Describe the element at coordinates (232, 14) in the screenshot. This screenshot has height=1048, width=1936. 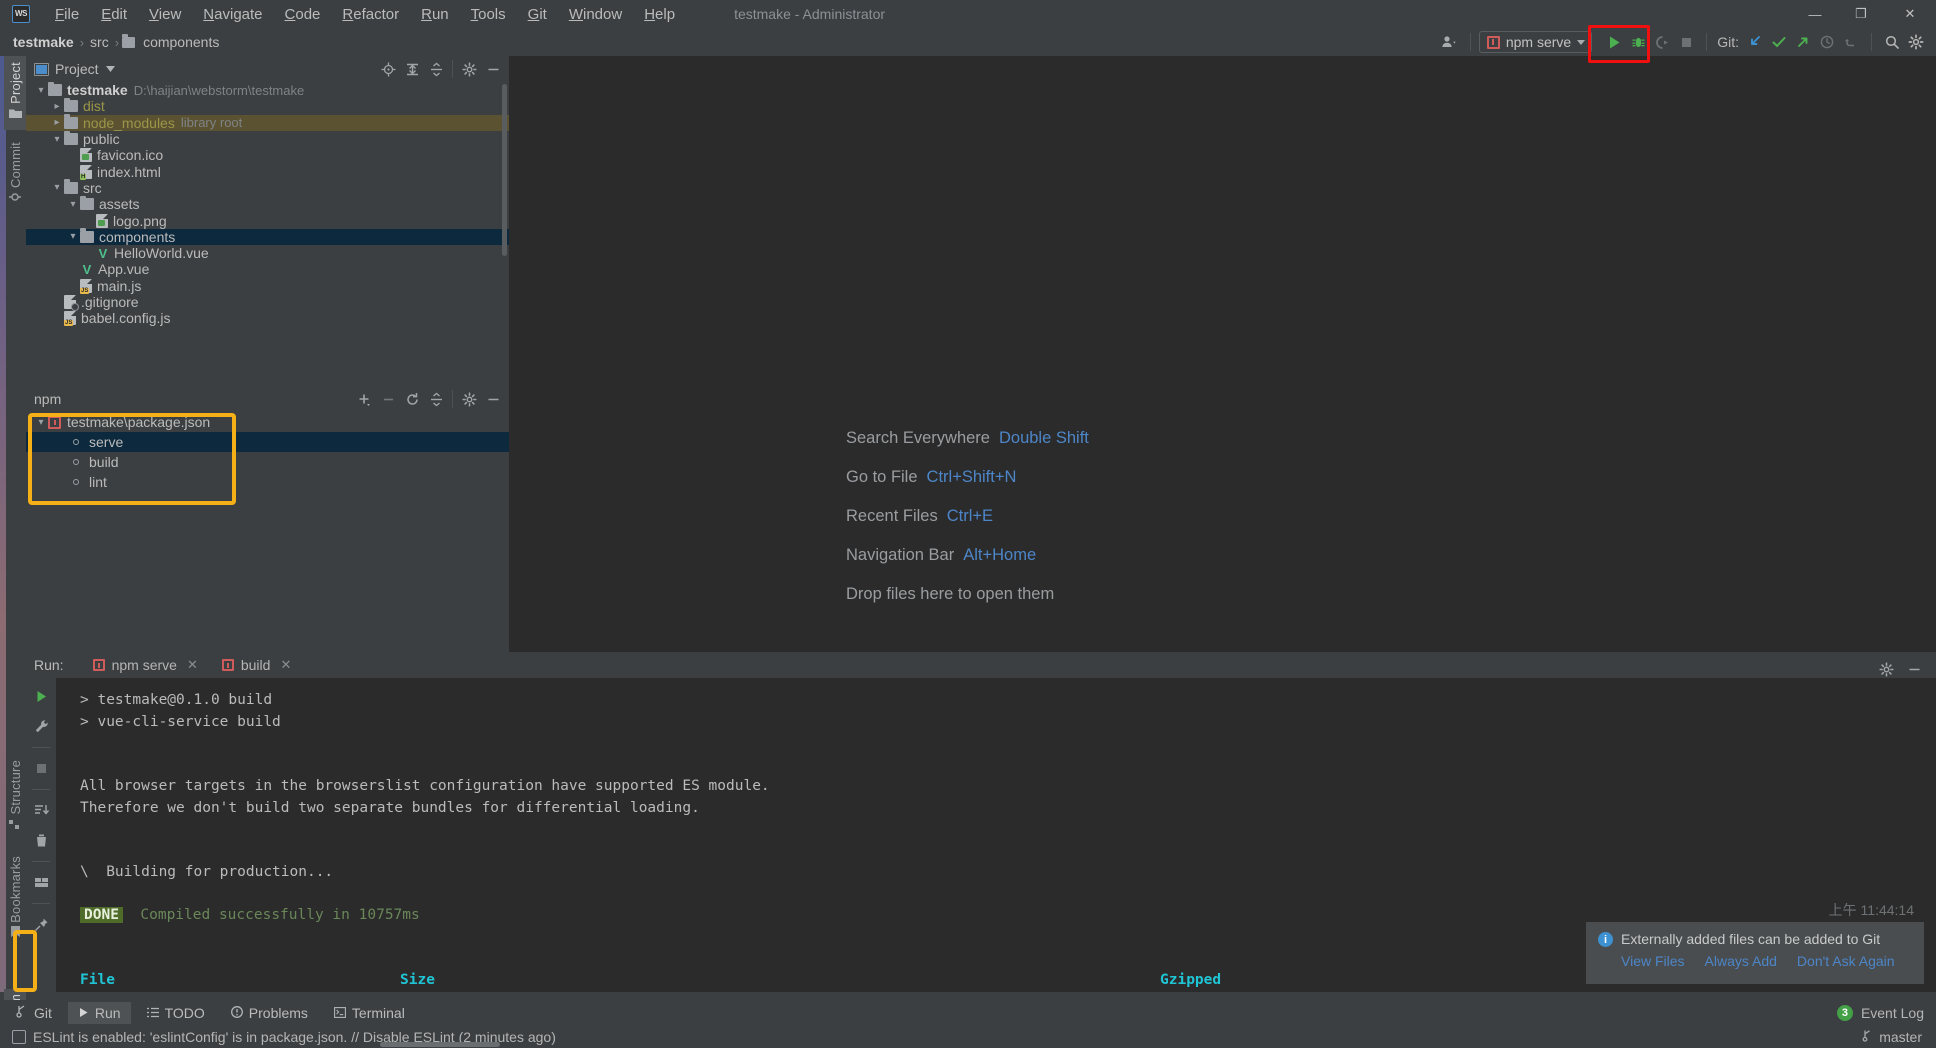
I see `menu-navigate: Navigate` at that location.